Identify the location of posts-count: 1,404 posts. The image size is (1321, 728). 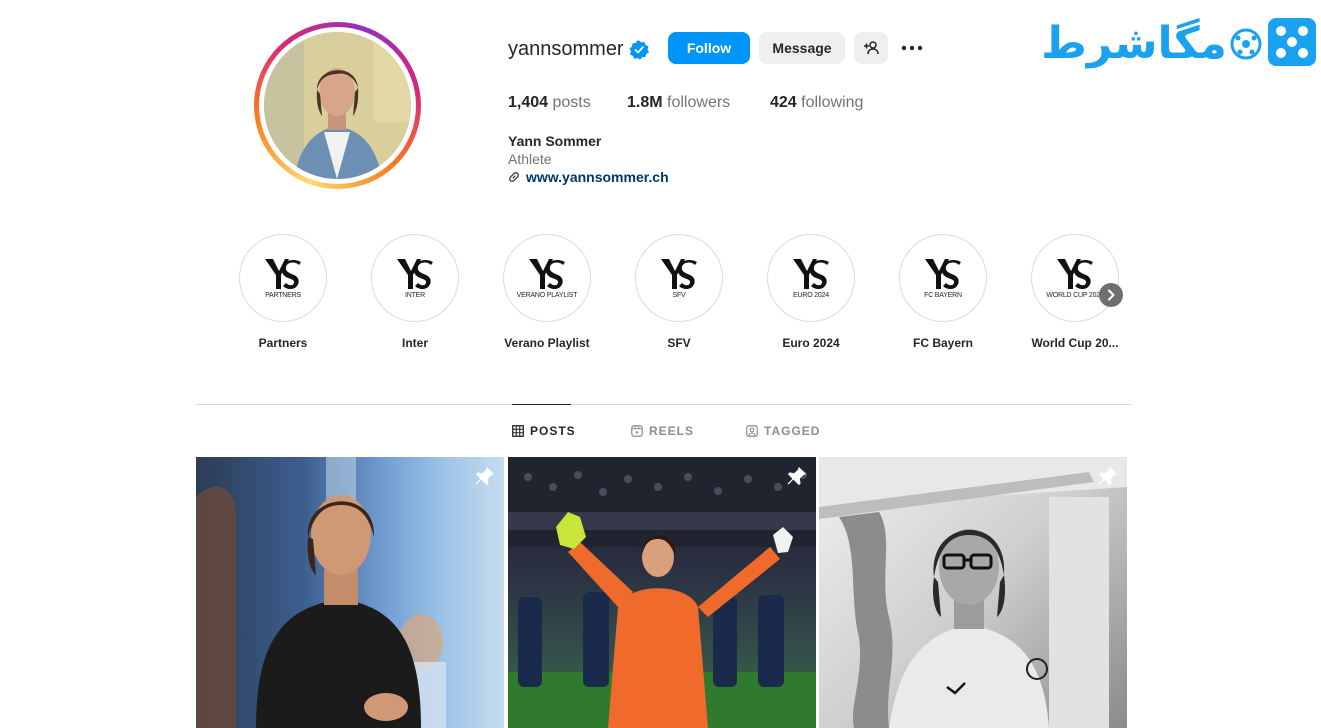
(549, 103).